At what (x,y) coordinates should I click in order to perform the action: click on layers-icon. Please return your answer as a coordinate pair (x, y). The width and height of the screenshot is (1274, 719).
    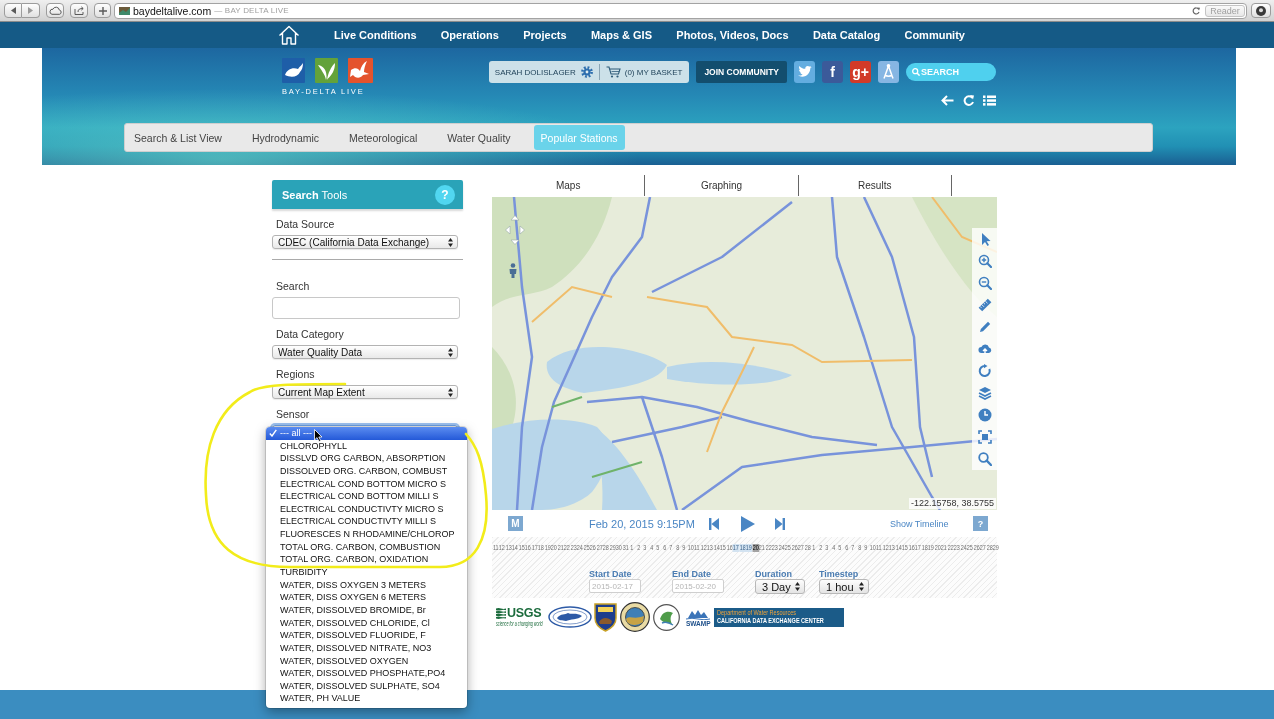
    Looking at the image, I should click on (984, 393).